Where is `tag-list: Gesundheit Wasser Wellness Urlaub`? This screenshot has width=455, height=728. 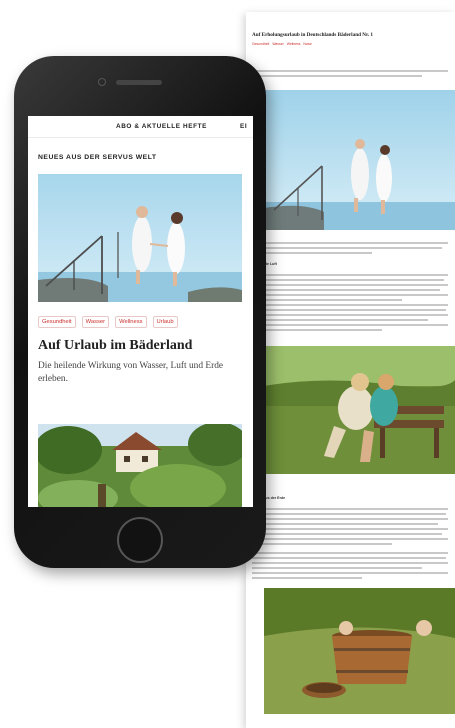
tag-list: Gesundheit Wasser Wellness Urlaub is located at coordinates (108, 322).